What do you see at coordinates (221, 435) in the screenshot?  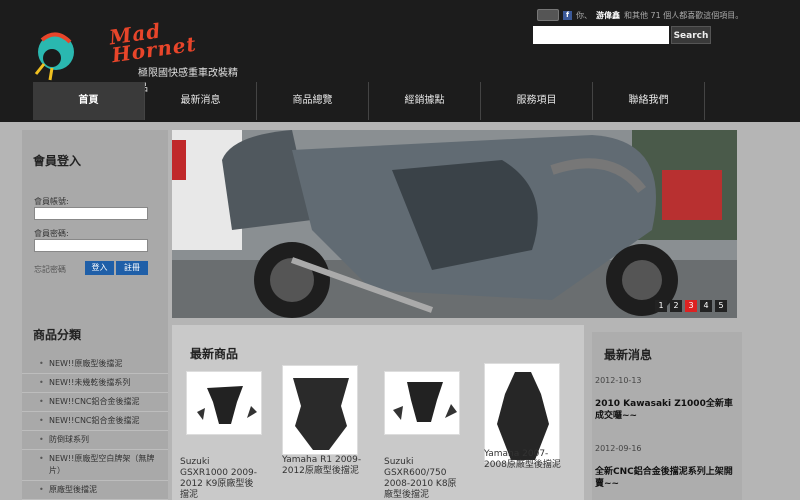 I see `product-card: Suzuki GSXR1000 2009-2012 K9原廠型後擋泥` at bounding box center [221, 435].